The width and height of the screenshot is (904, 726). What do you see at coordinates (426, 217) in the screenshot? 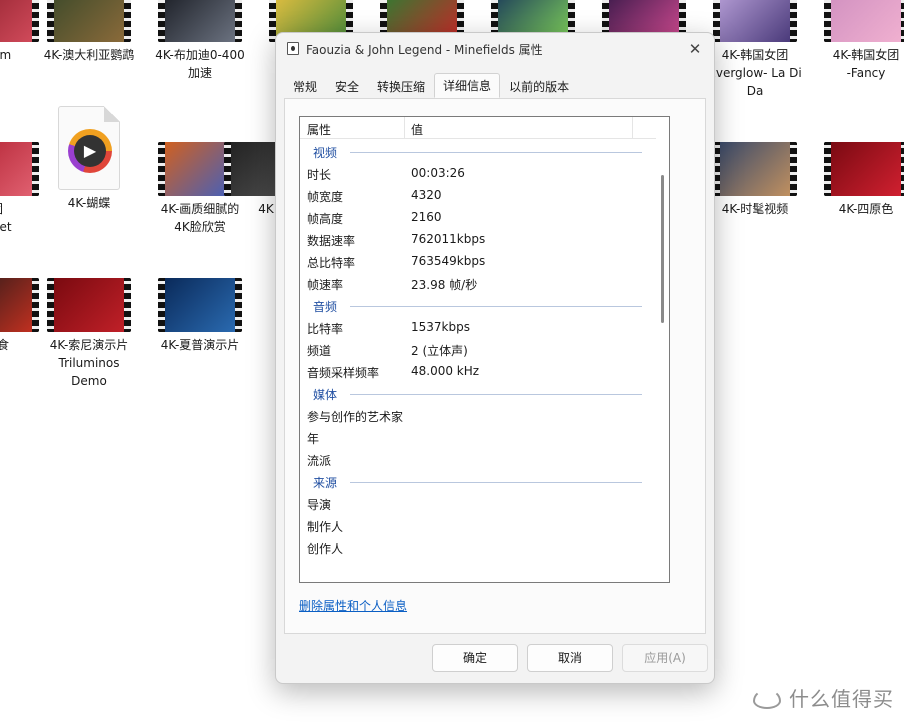
I see `property-value: 2160` at bounding box center [426, 217].